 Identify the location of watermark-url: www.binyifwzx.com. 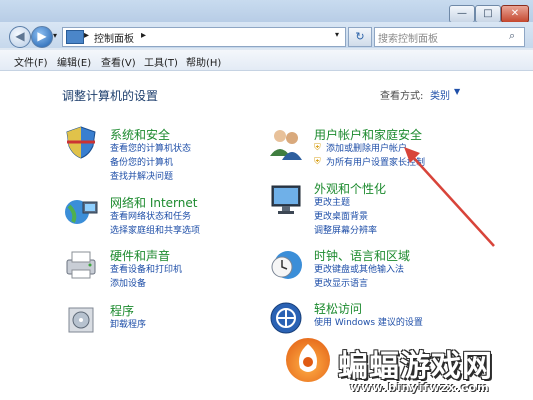
(420, 387).